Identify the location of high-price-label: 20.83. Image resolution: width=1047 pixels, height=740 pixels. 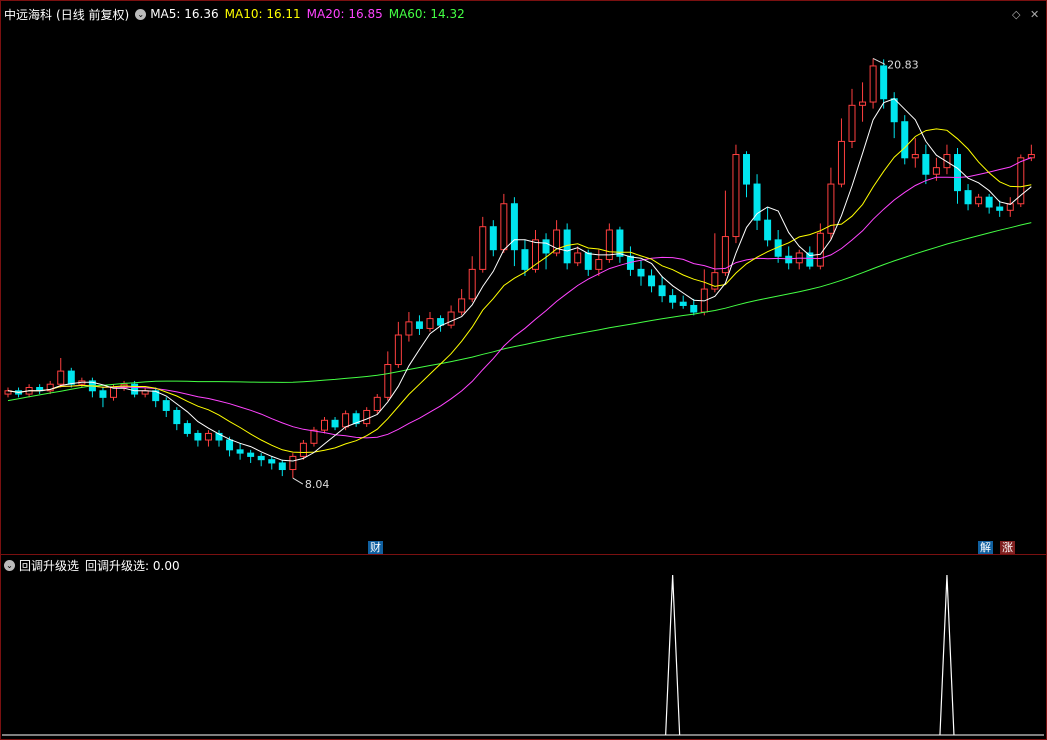
(903, 64).